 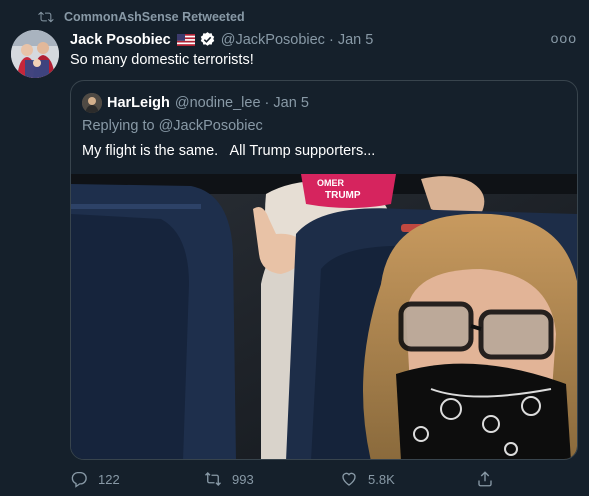 I want to click on share-icon, so click(x=485, y=479).